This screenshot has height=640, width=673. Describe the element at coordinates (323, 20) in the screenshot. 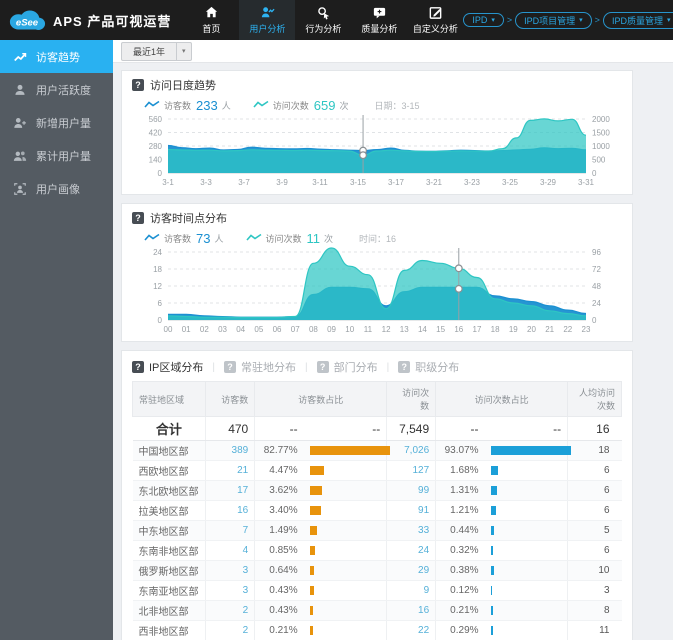

I see `nav-item-3: 行为分析` at that location.